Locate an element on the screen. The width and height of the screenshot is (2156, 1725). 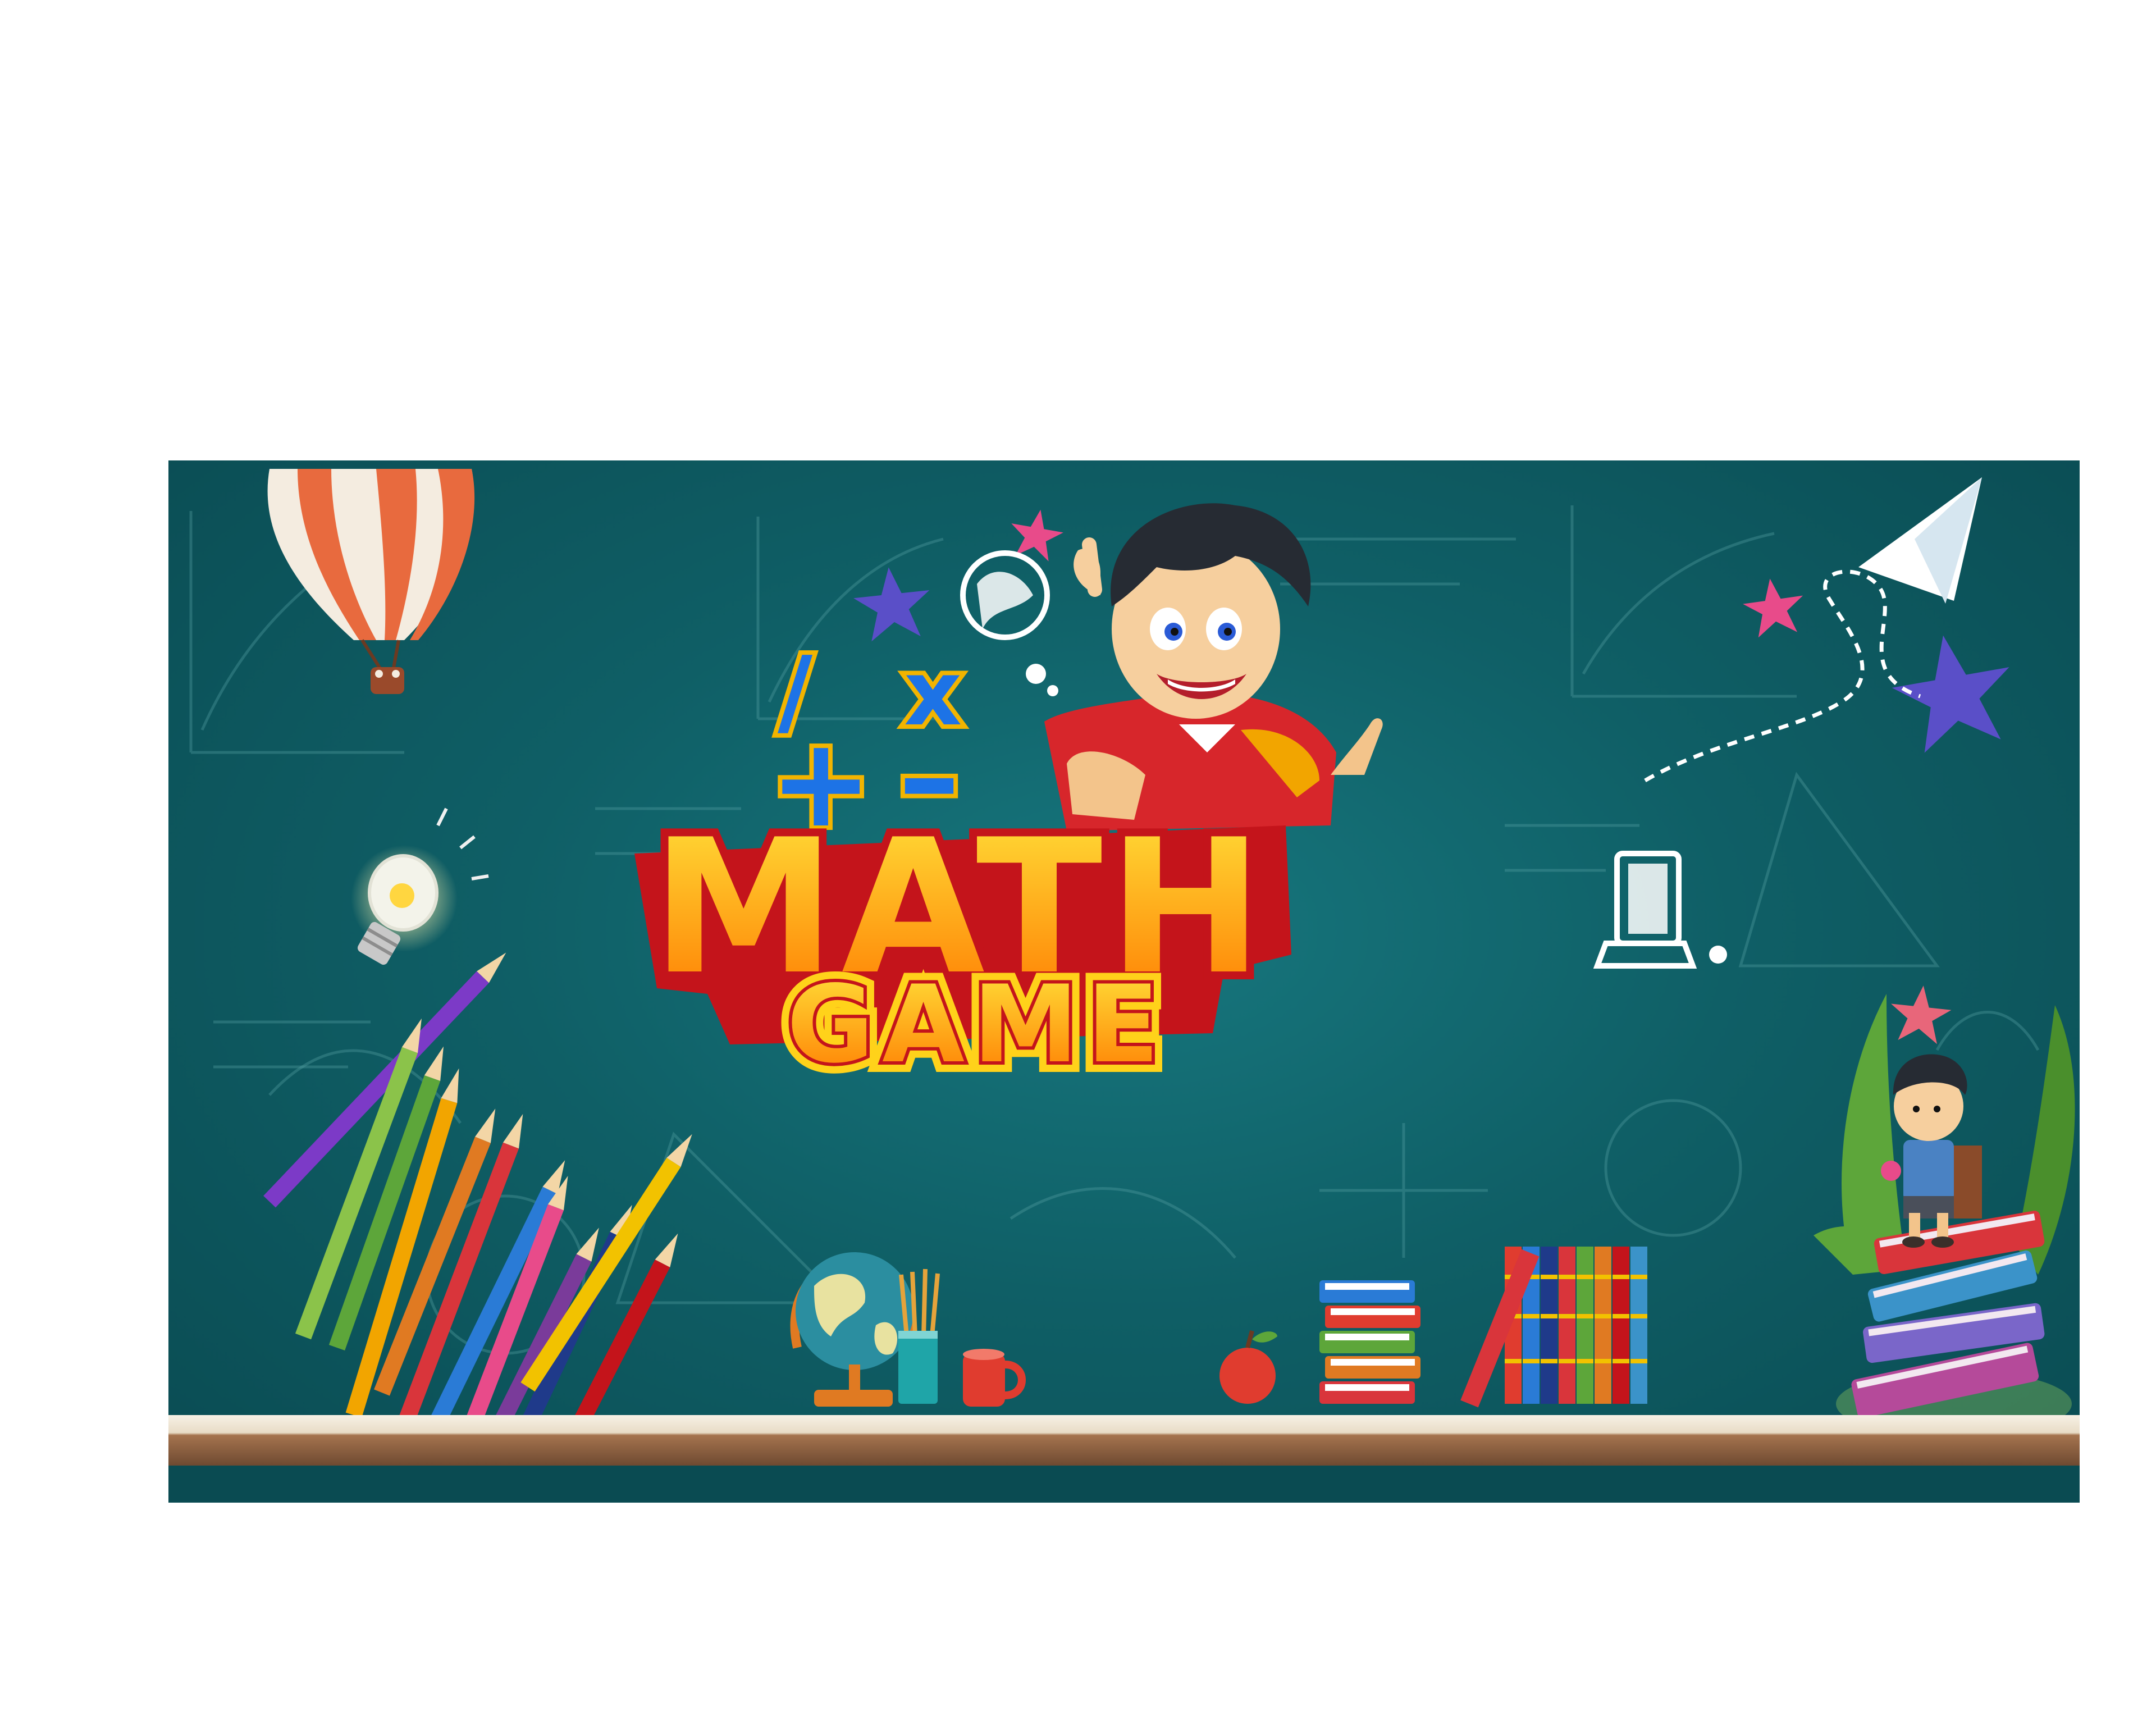
globe-bubble-icon is located at coordinates (1009, 623).